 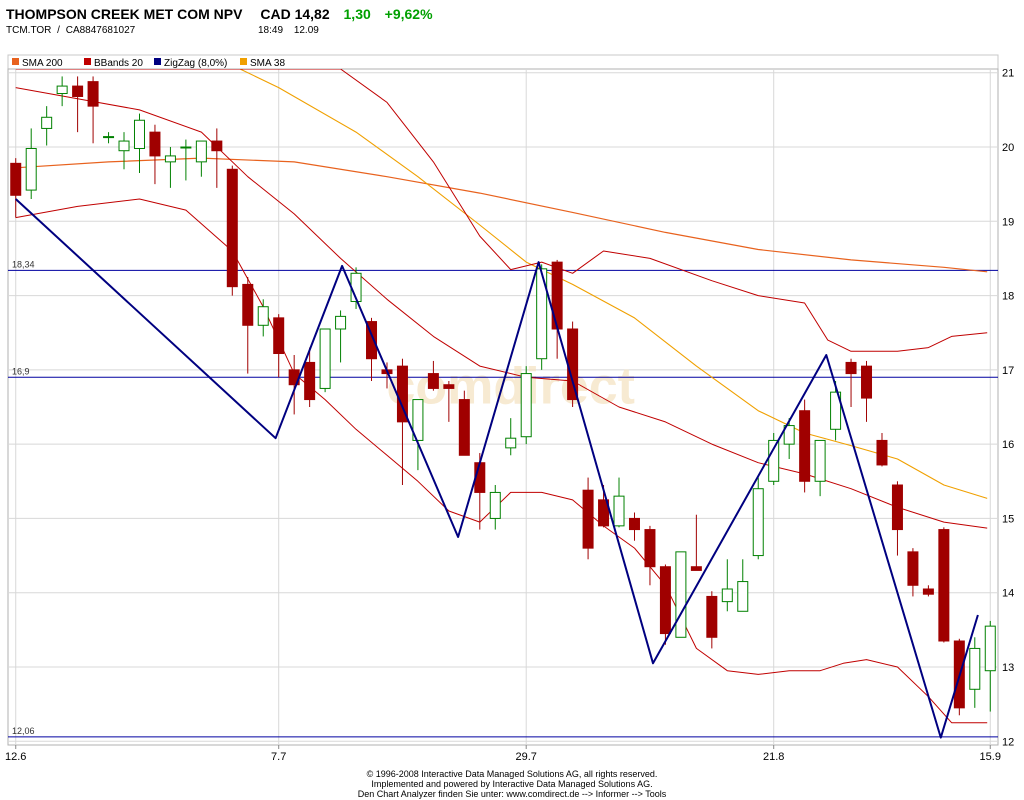 What do you see at coordinates (990, 757) in the screenshot?
I see `x-tick-label: 15.9` at bounding box center [990, 757].